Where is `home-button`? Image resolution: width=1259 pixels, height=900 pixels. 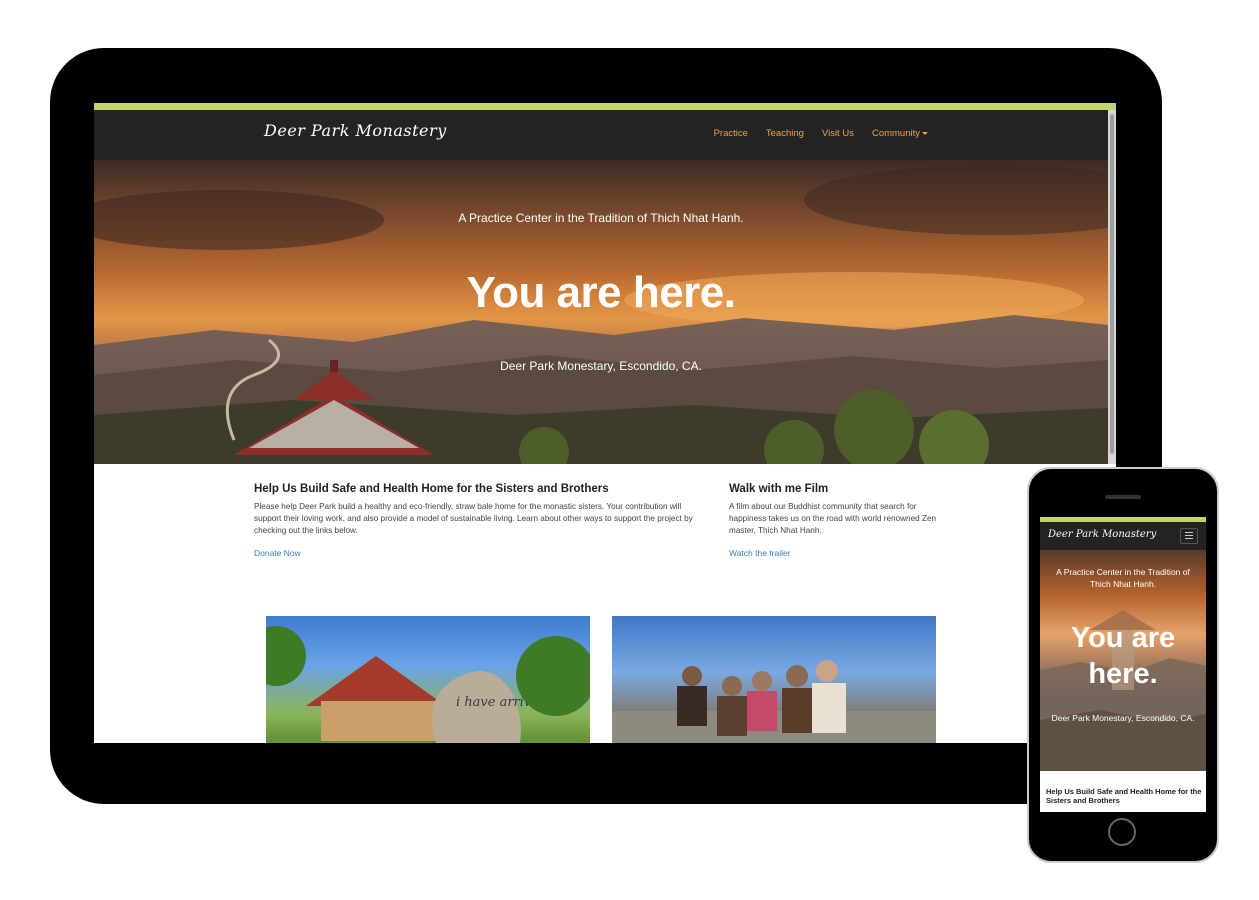
home-button is located at coordinates (1122, 832).